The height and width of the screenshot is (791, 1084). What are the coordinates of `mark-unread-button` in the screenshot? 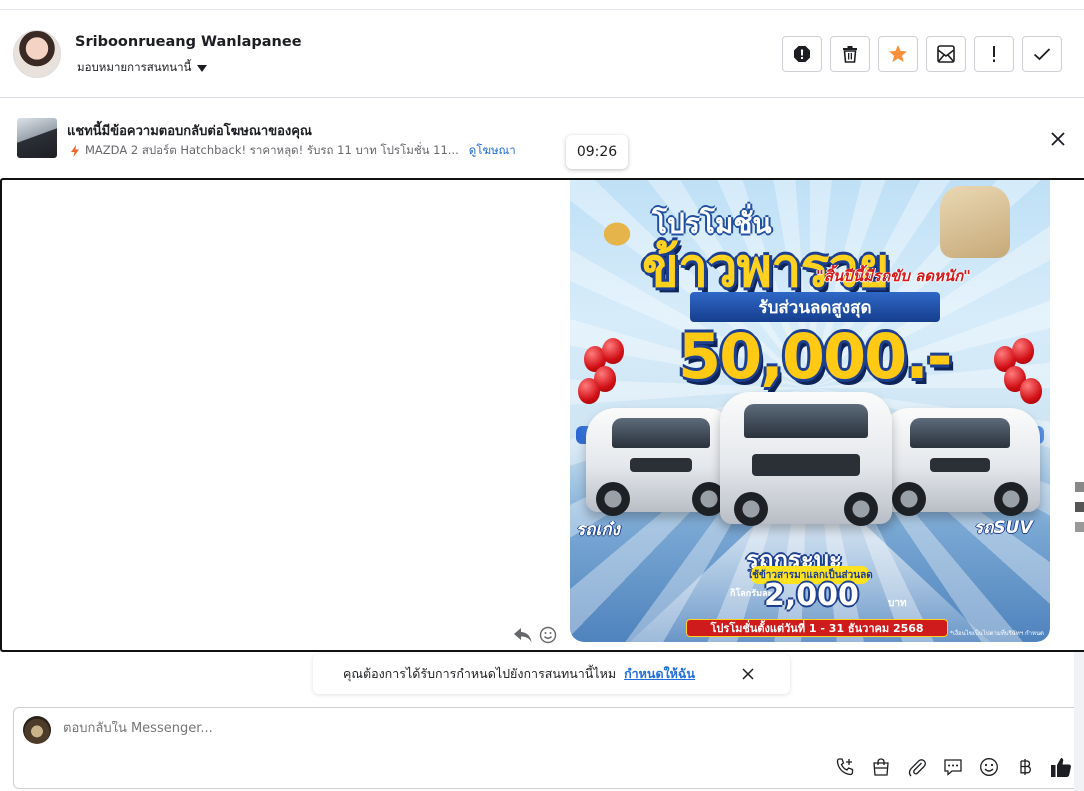 It's located at (946, 54).